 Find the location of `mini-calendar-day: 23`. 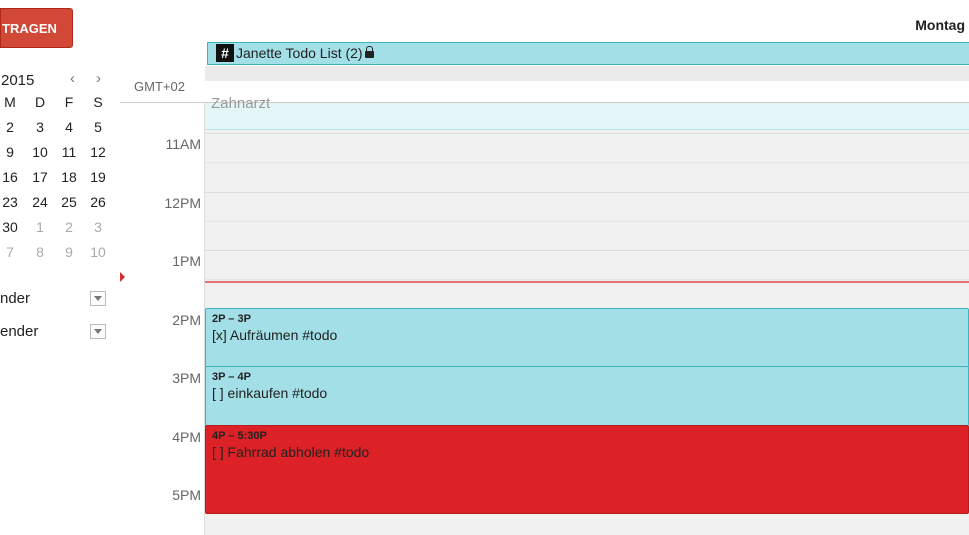

mini-calendar-day: 23 is located at coordinates (11, 202).